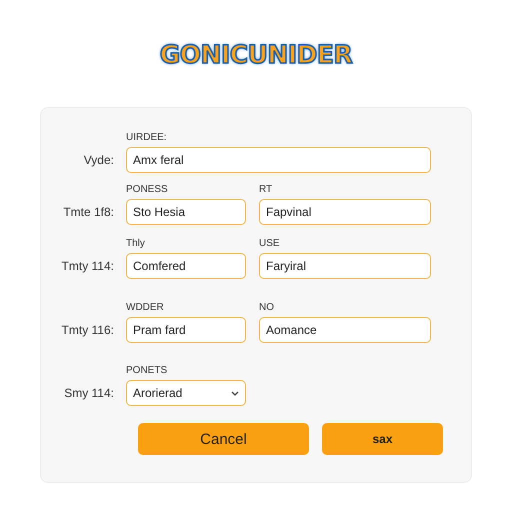 Image resolution: width=512 pixels, height=512 pixels. What do you see at coordinates (186, 212) in the screenshot?
I see `input-field: Sto Hesia` at bounding box center [186, 212].